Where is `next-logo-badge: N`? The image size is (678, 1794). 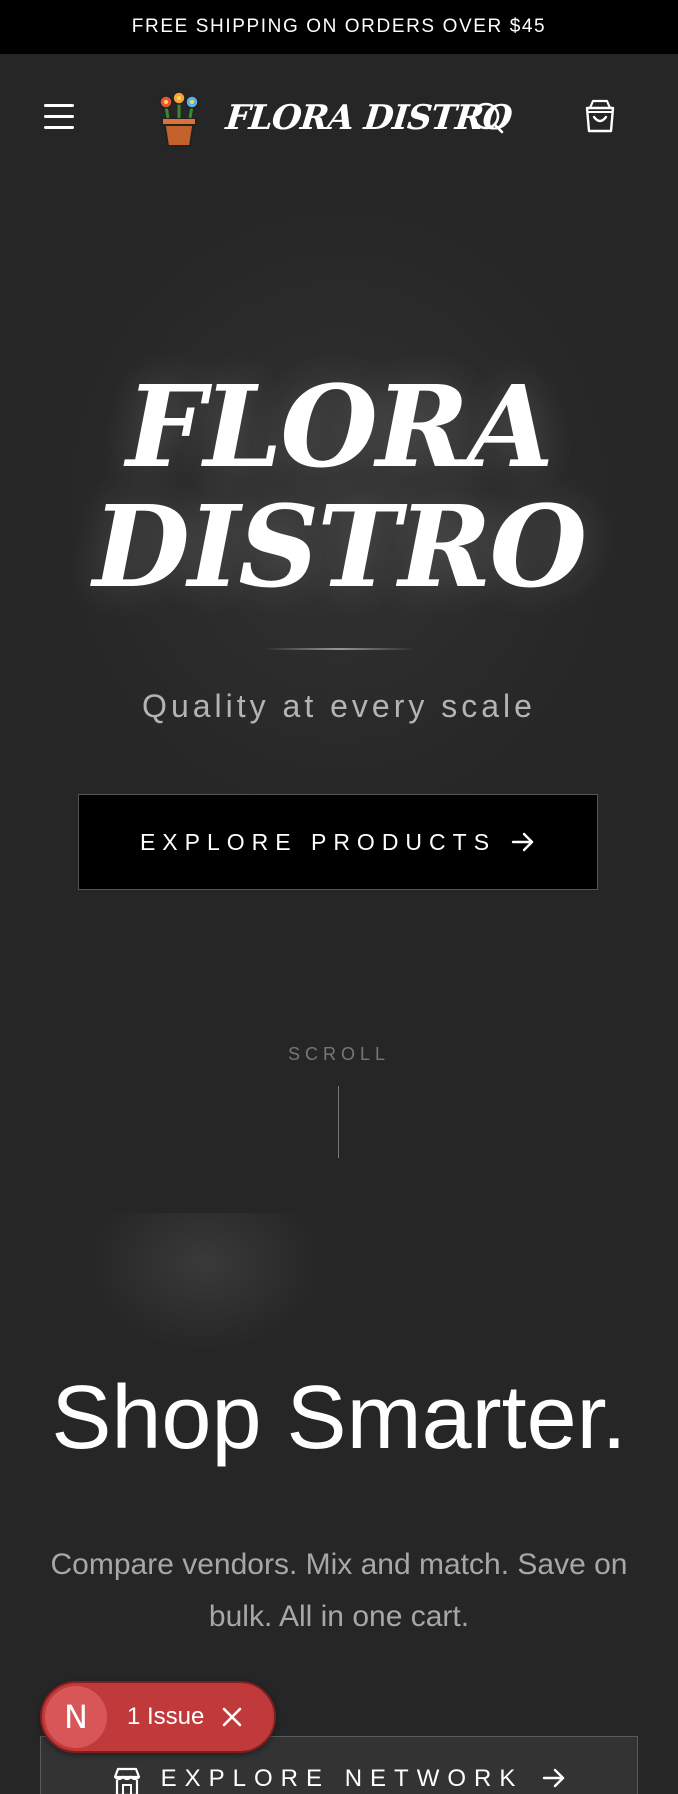
next-logo-badge: N is located at coordinates (76, 1717).